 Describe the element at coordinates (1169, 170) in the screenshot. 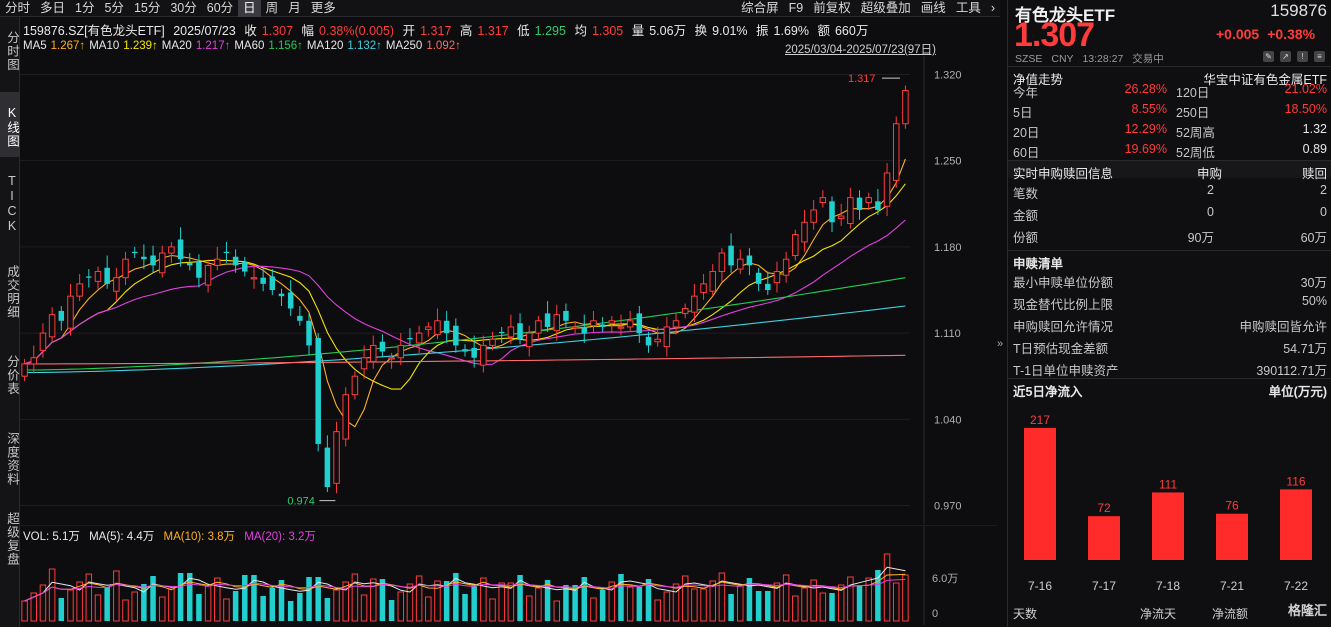

I see `subscription-header: 实时申购赎回信息 申购 赎回` at that location.